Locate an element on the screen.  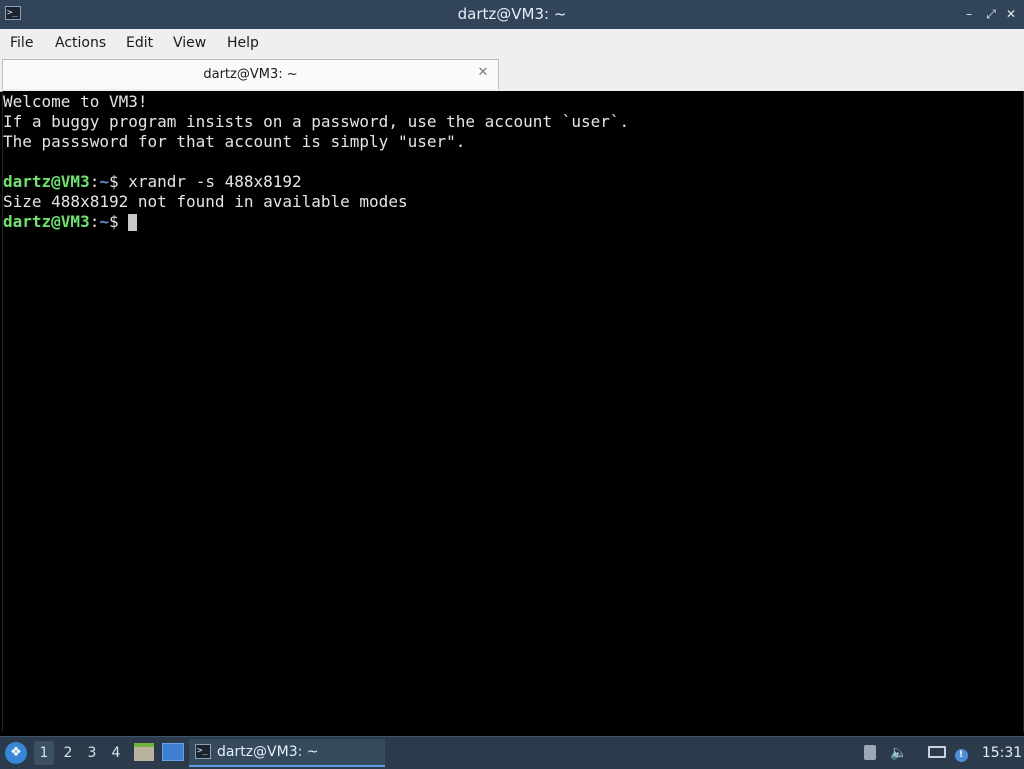
menu-edit: Edit is located at coordinates (139, 43).